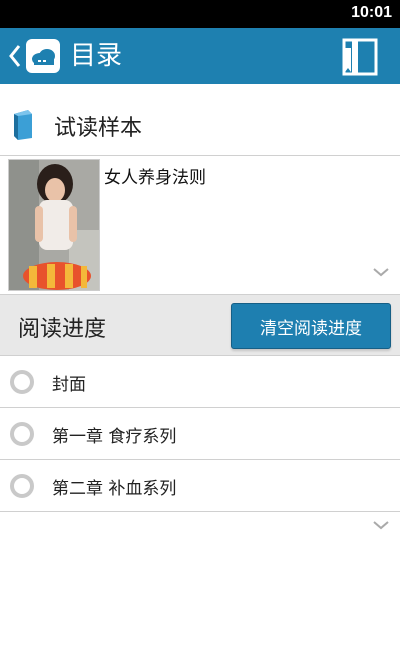 Image resolution: width=400 pixels, height=662 pixels. What do you see at coordinates (62, 329) in the screenshot?
I see `progress-label: 阅读进度` at bounding box center [62, 329].